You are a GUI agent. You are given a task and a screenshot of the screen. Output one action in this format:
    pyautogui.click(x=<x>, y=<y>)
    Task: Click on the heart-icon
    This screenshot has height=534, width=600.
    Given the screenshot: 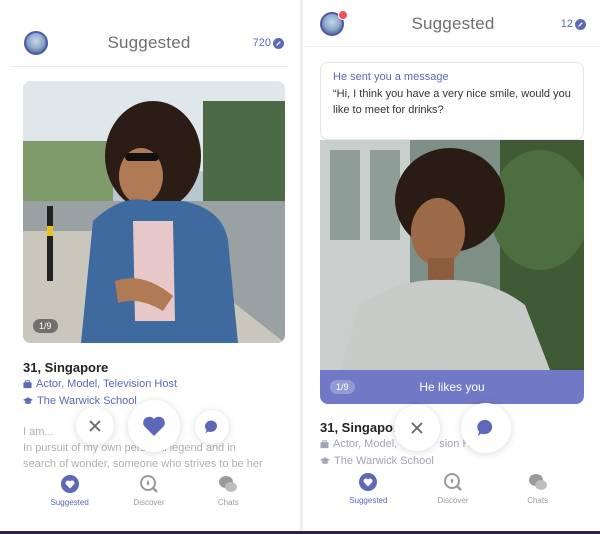 What is the action you would take?
    pyautogui.click(x=154, y=426)
    